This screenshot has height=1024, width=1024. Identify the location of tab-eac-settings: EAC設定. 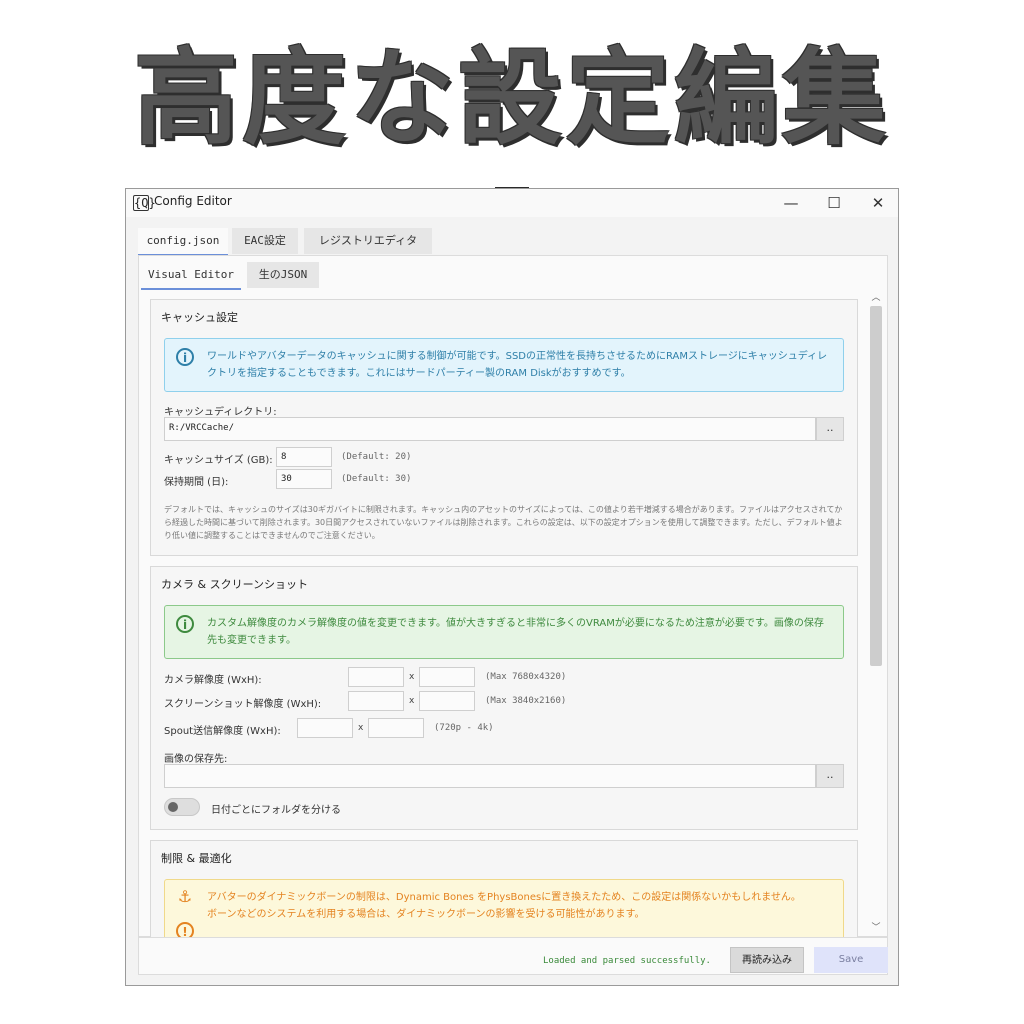
(265, 241).